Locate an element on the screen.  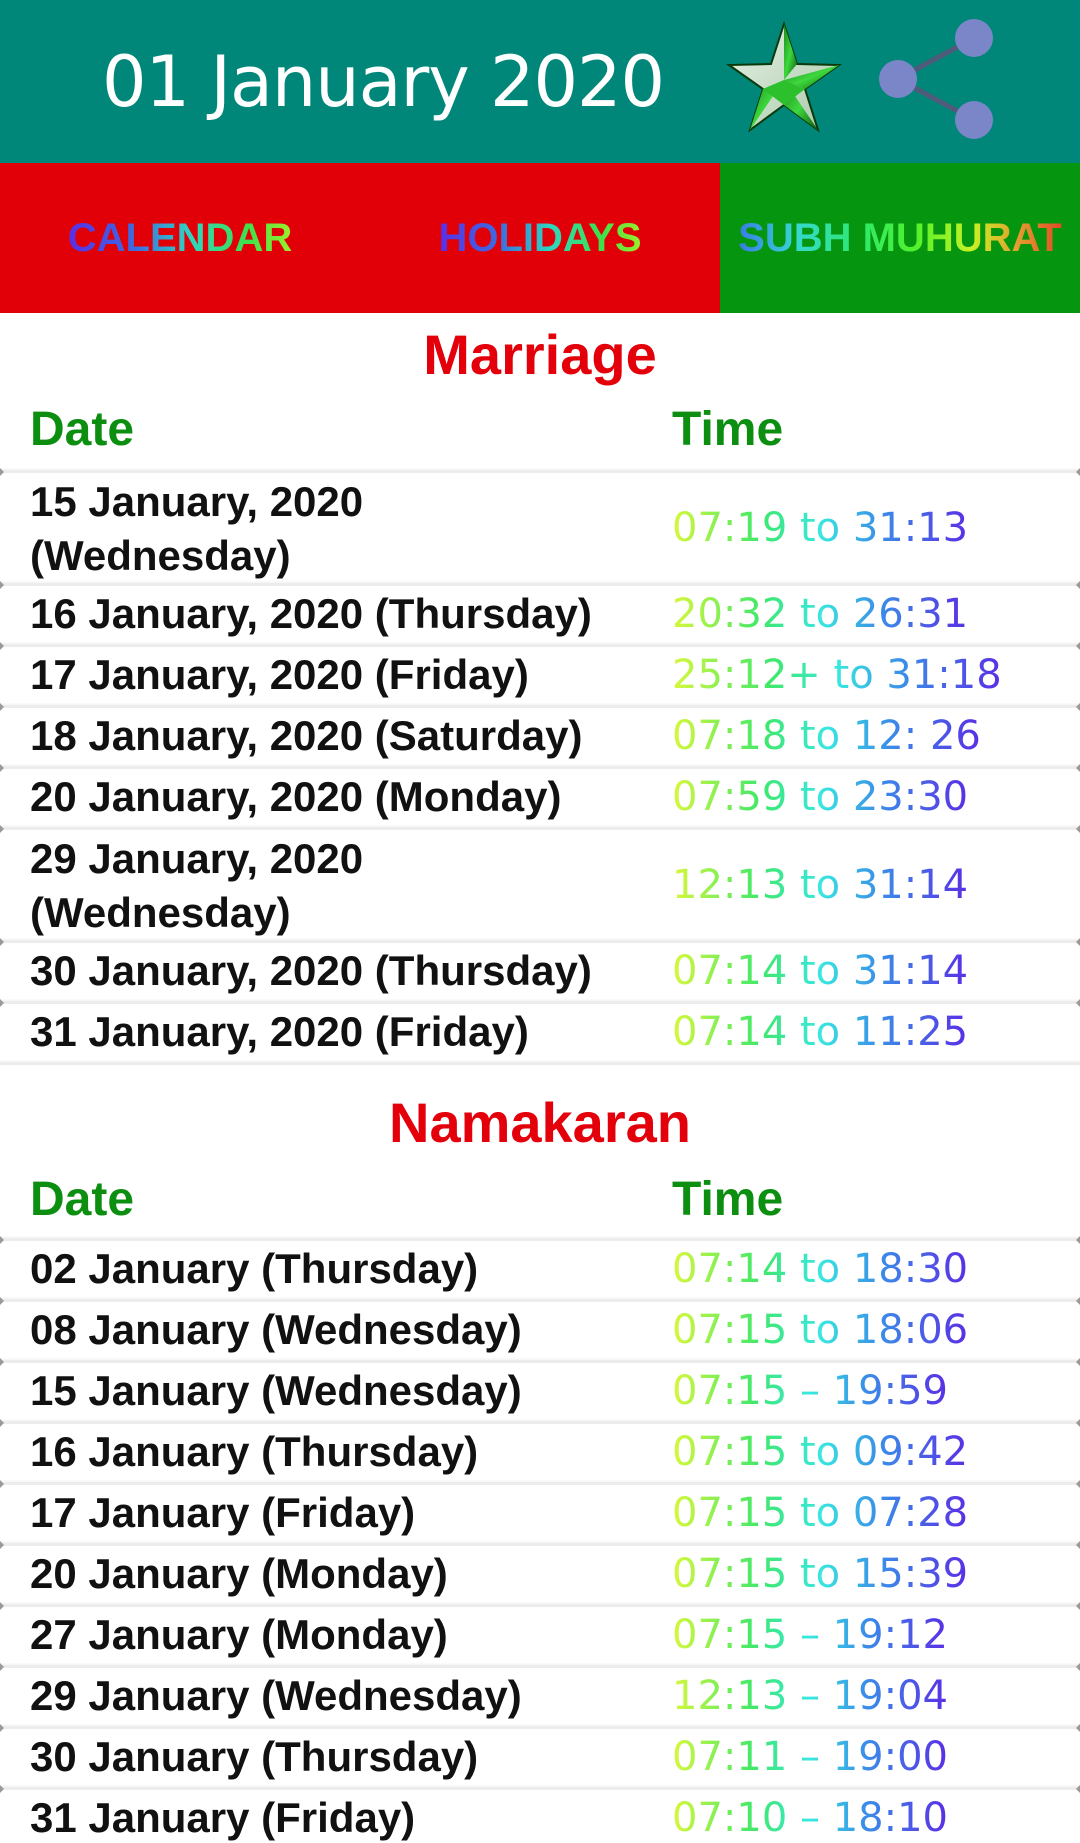
table-row: 29 January (Wednesday) 12:13 – 19:04 is located at coordinates (540, 1694).